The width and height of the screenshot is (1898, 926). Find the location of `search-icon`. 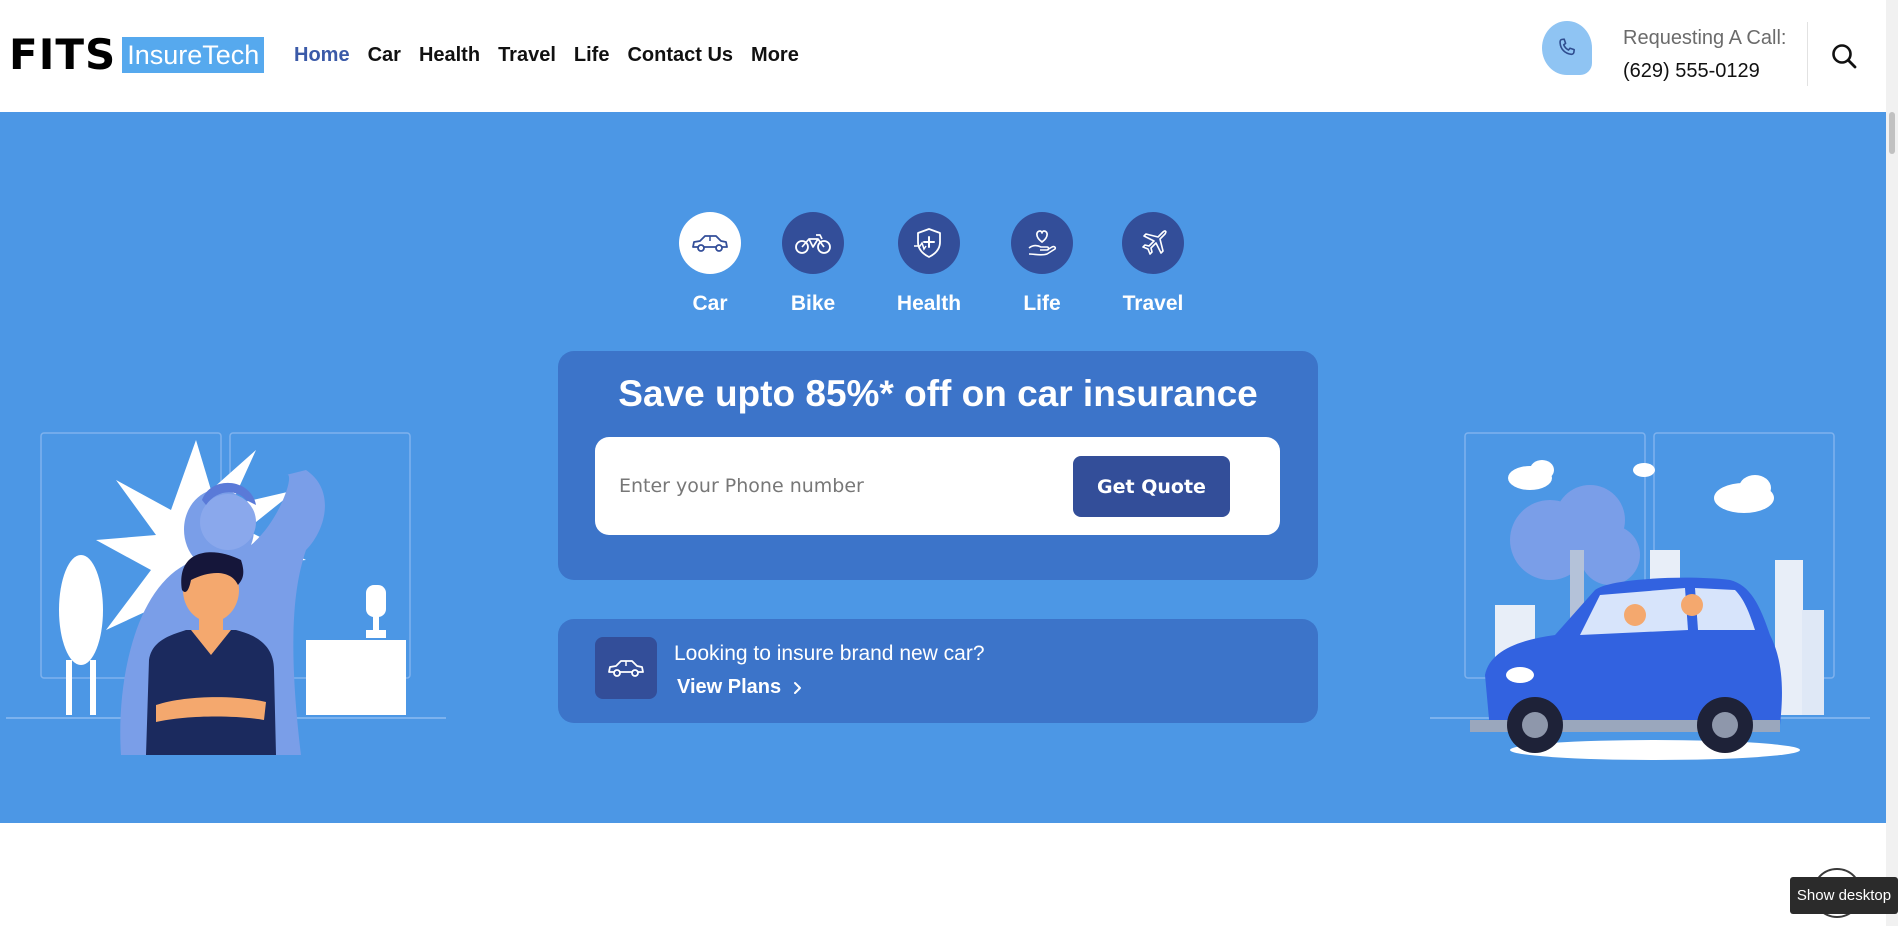

search-icon is located at coordinates (1844, 56).